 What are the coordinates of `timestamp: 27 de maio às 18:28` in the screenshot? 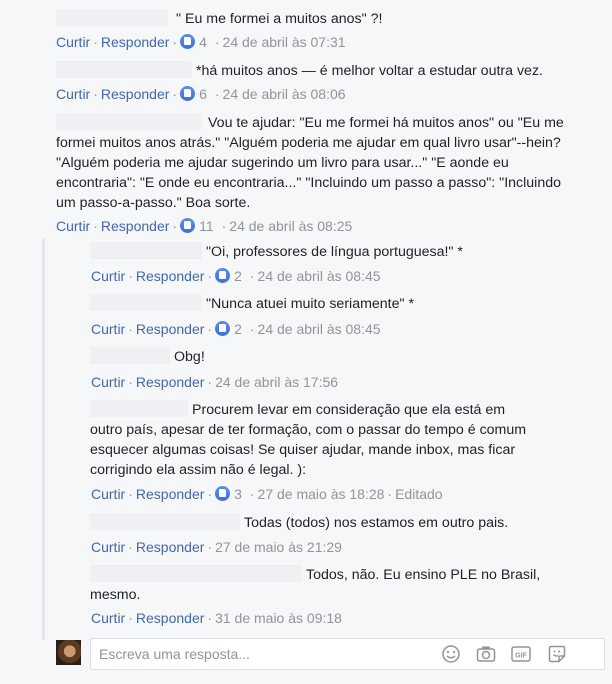 It's located at (321, 494).